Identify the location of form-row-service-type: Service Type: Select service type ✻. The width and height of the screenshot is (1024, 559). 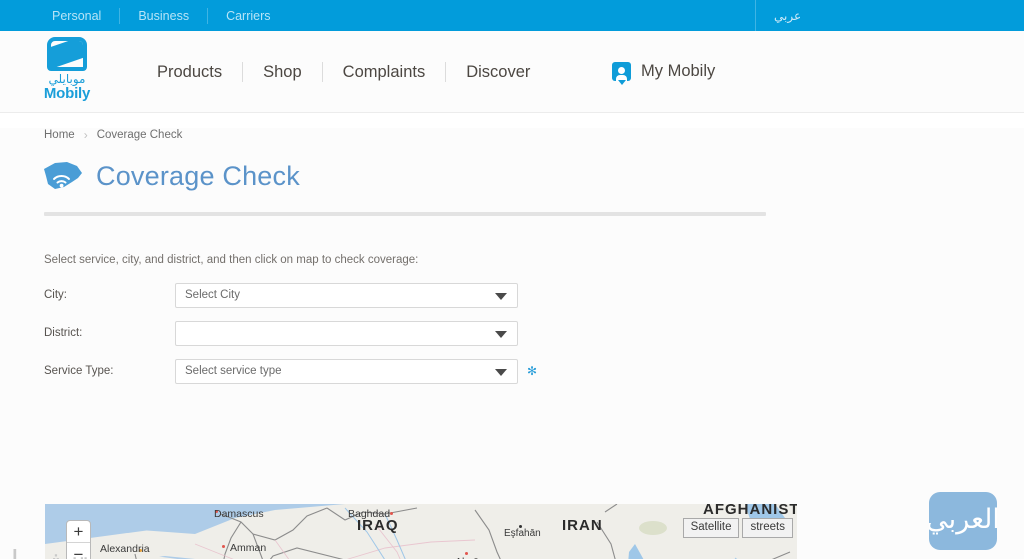
(534, 371).